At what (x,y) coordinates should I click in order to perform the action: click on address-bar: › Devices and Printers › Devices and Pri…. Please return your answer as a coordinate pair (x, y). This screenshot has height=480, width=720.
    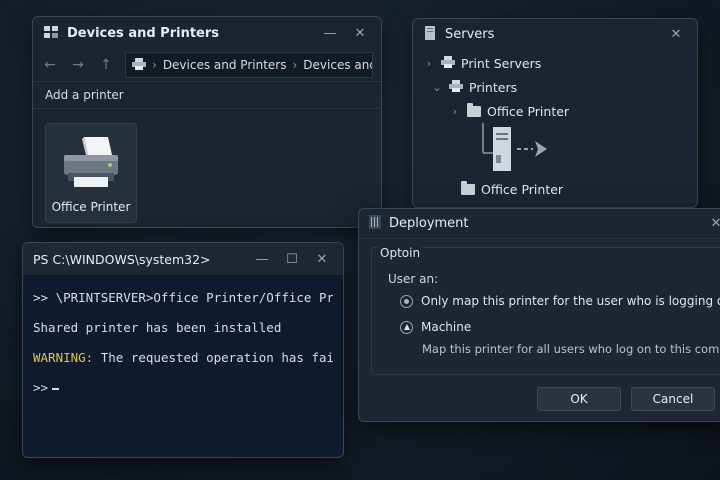
    Looking at the image, I should click on (249, 65).